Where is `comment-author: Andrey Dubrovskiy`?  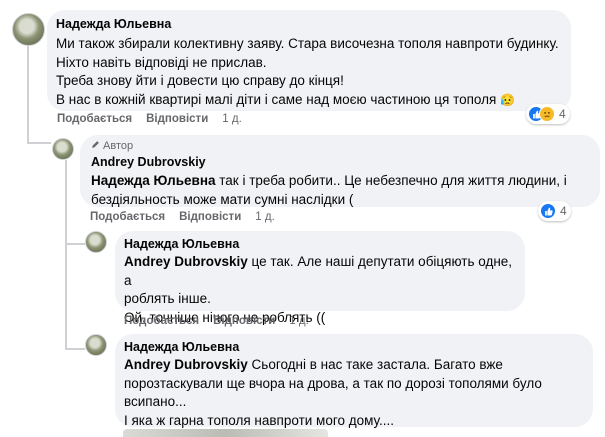 comment-author: Andrey Dubrovskiy is located at coordinates (339, 162).